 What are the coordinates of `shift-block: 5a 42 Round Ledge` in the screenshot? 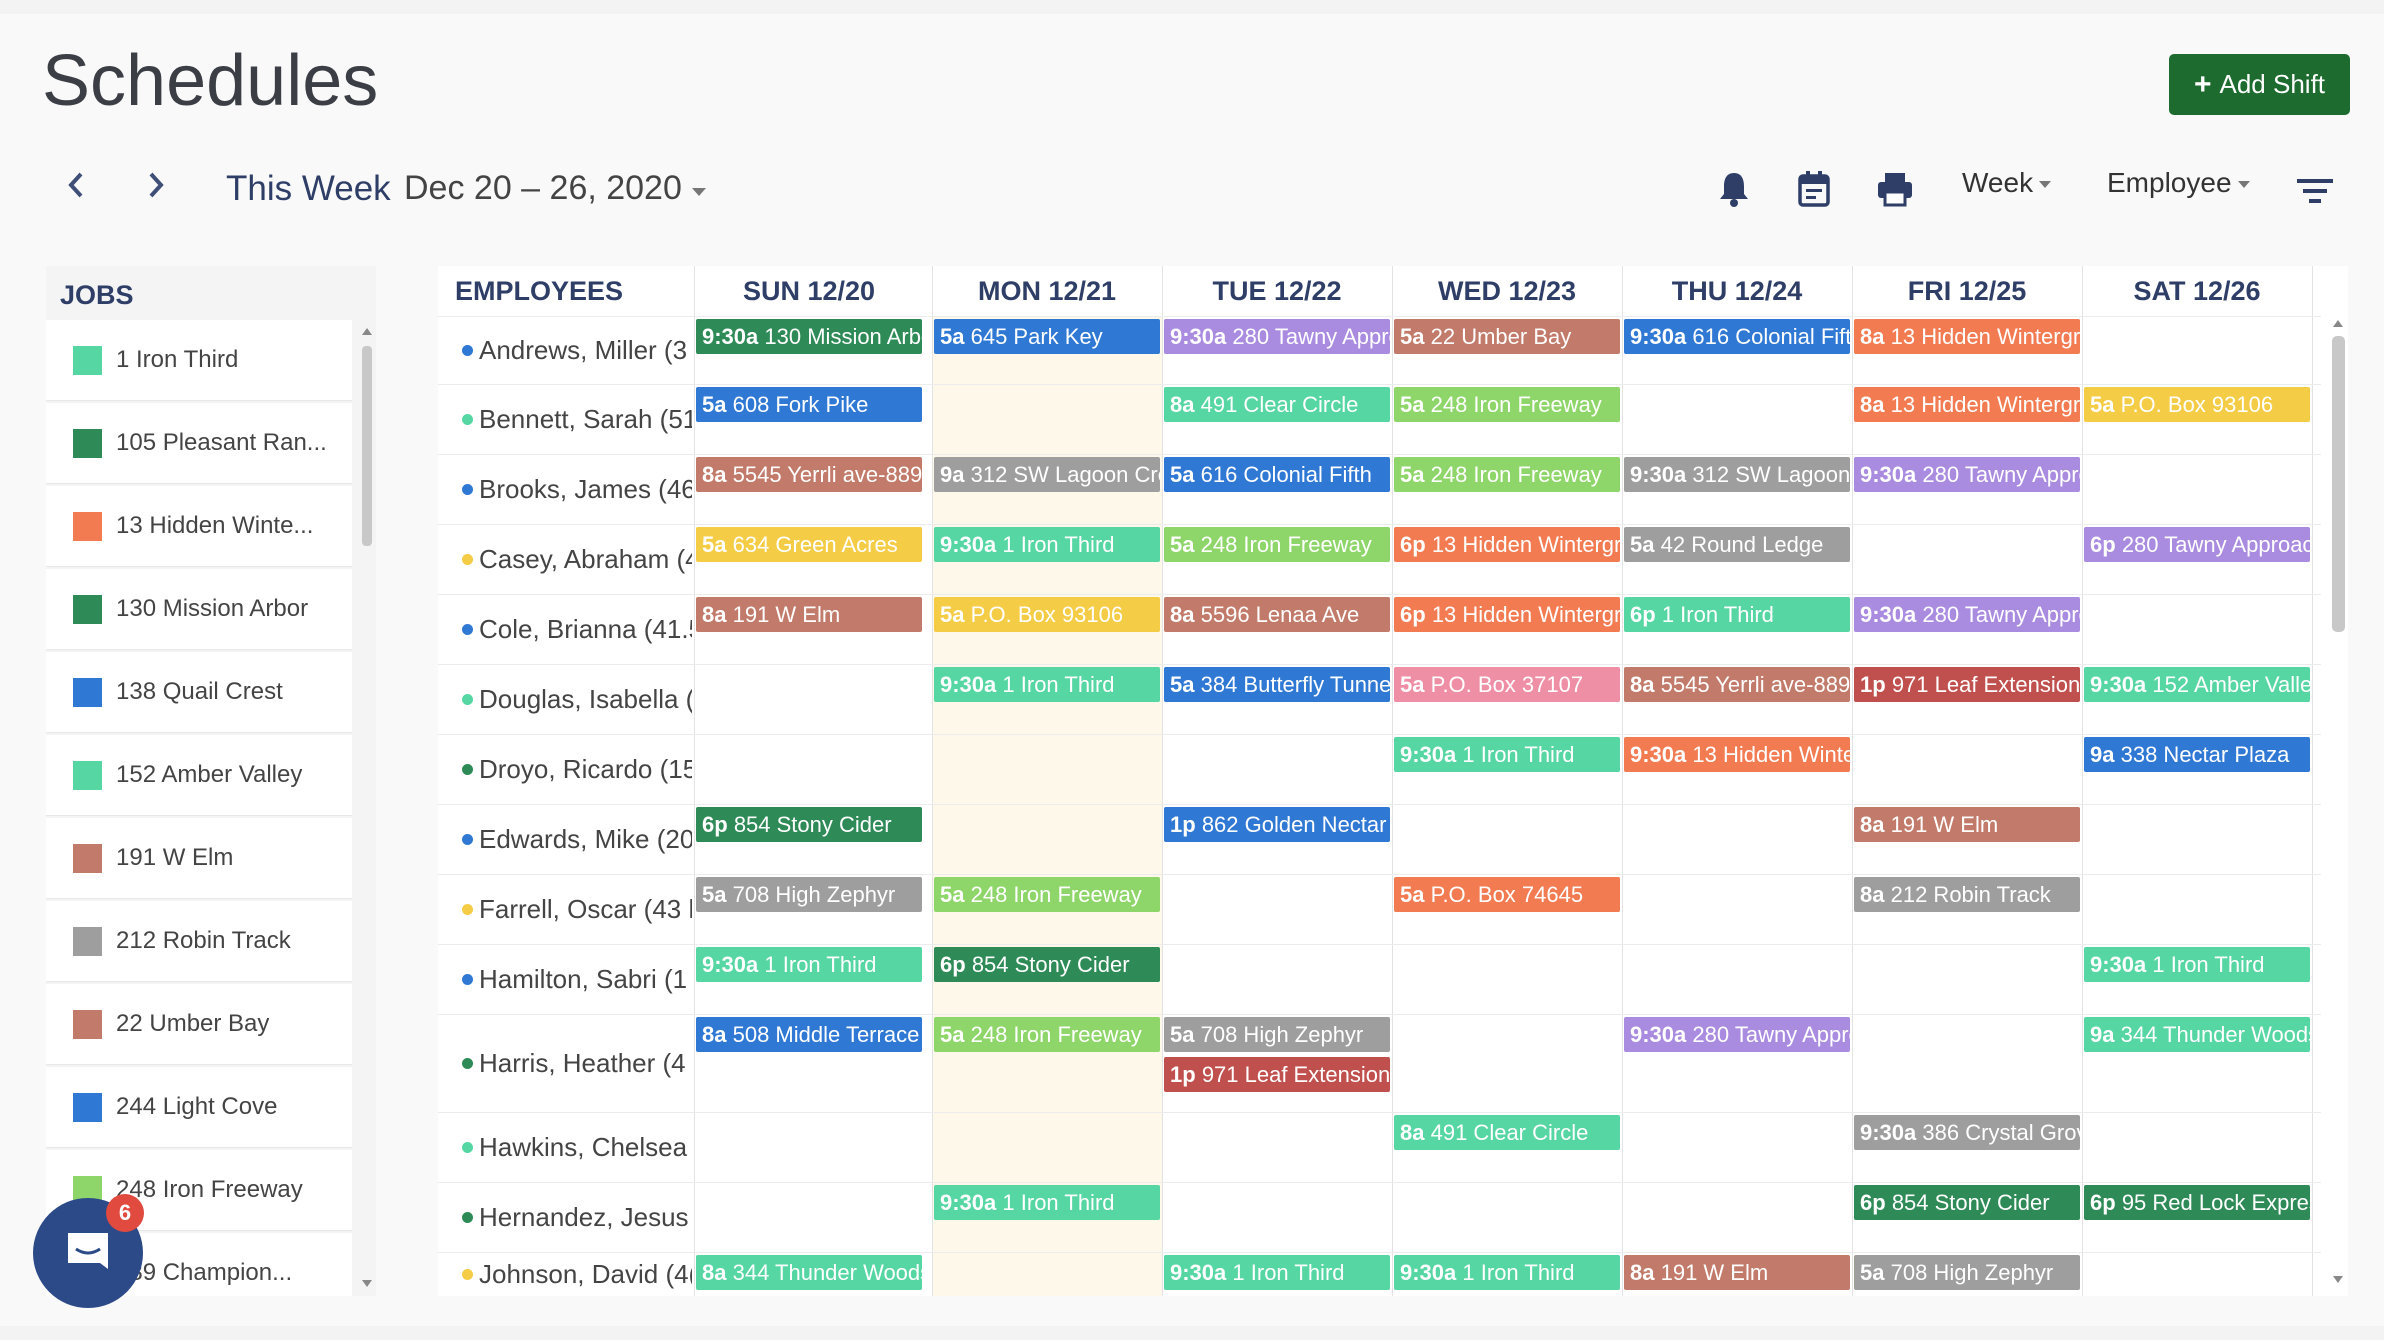 It's located at (1737, 544).